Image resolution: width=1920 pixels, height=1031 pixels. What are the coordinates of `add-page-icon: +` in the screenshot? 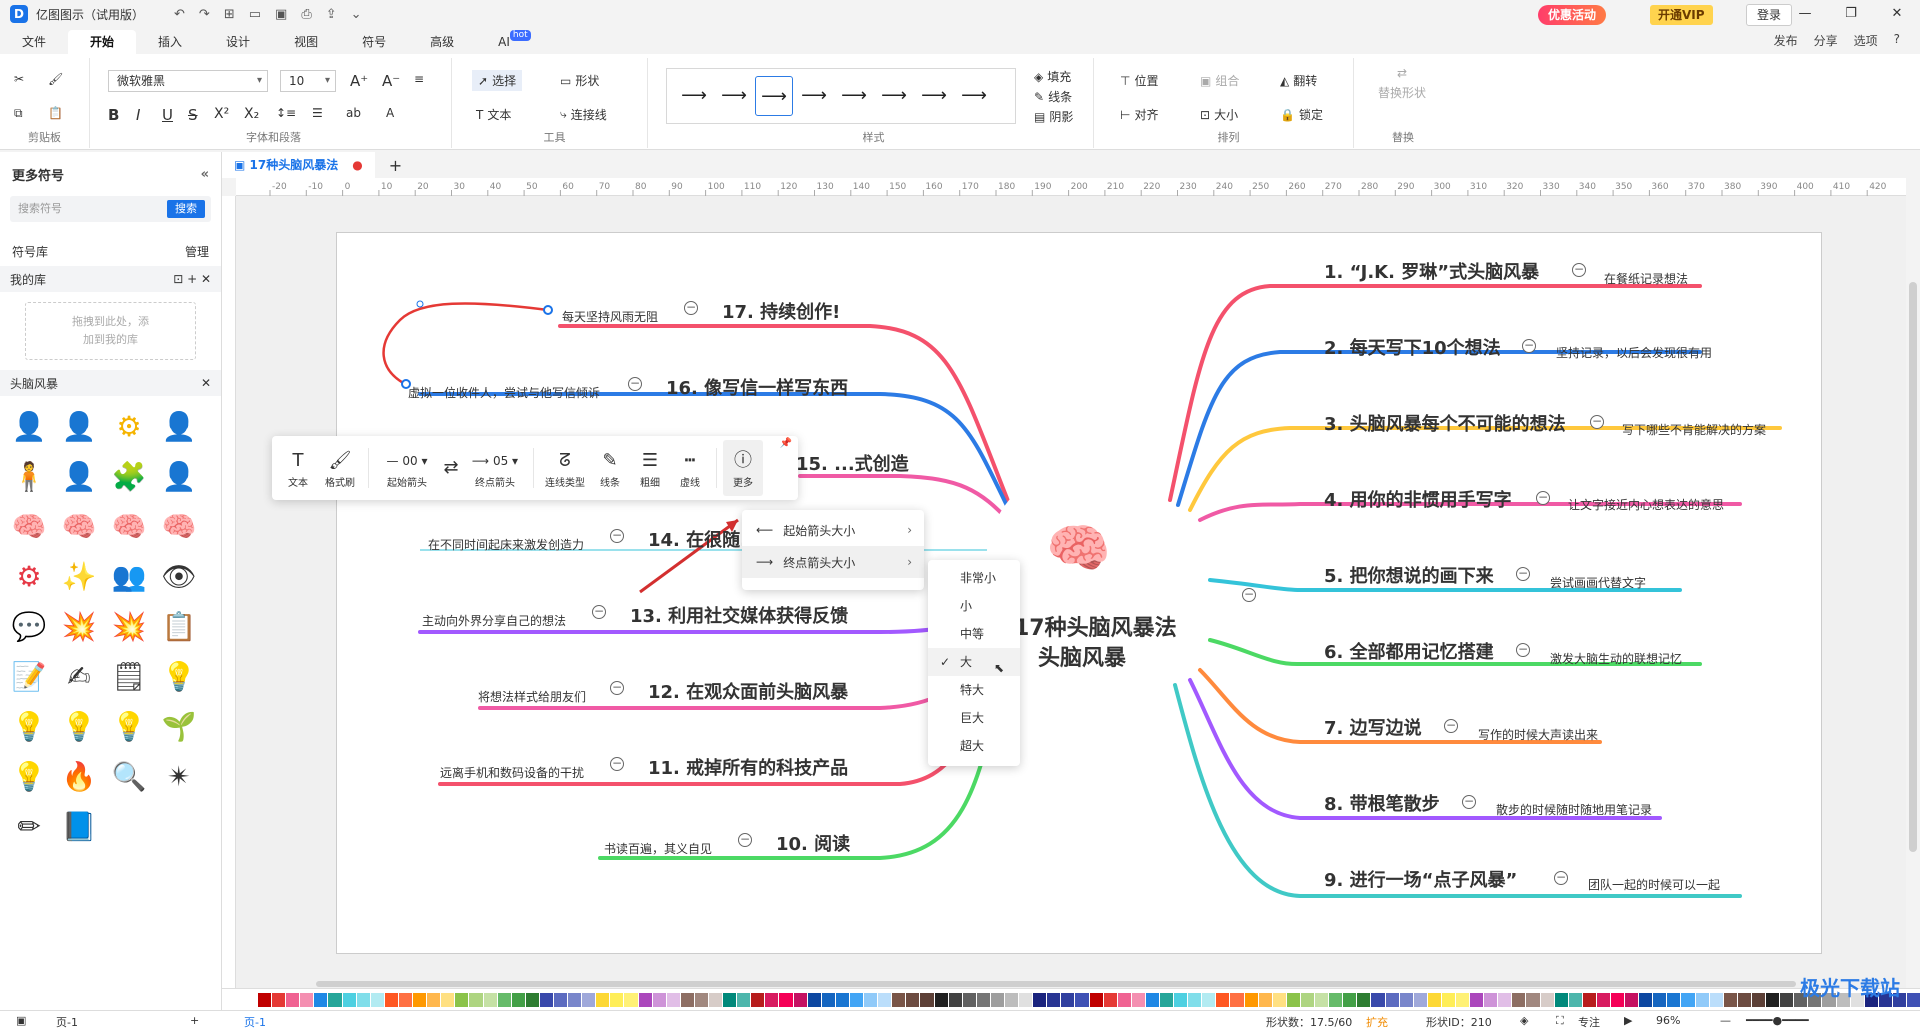 It's located at (194, 1020).